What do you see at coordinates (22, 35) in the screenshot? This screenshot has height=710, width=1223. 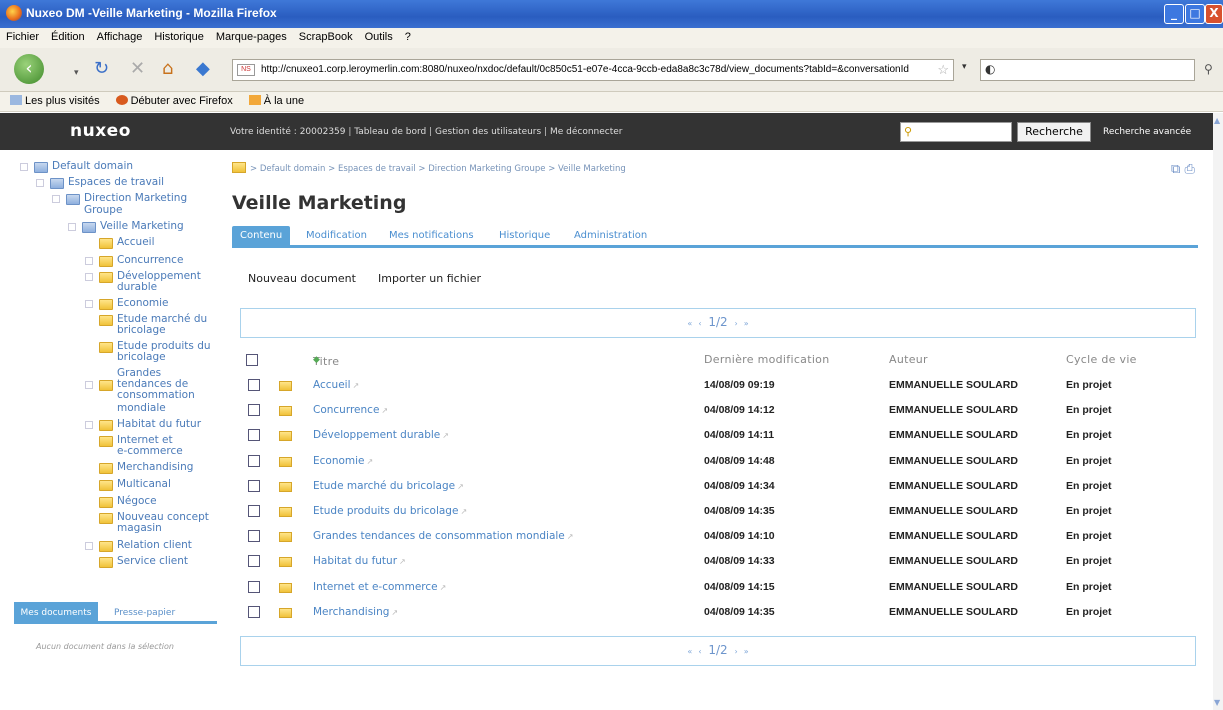 I see `menu-fichier: Fichier` at bounding box center [22, 35].